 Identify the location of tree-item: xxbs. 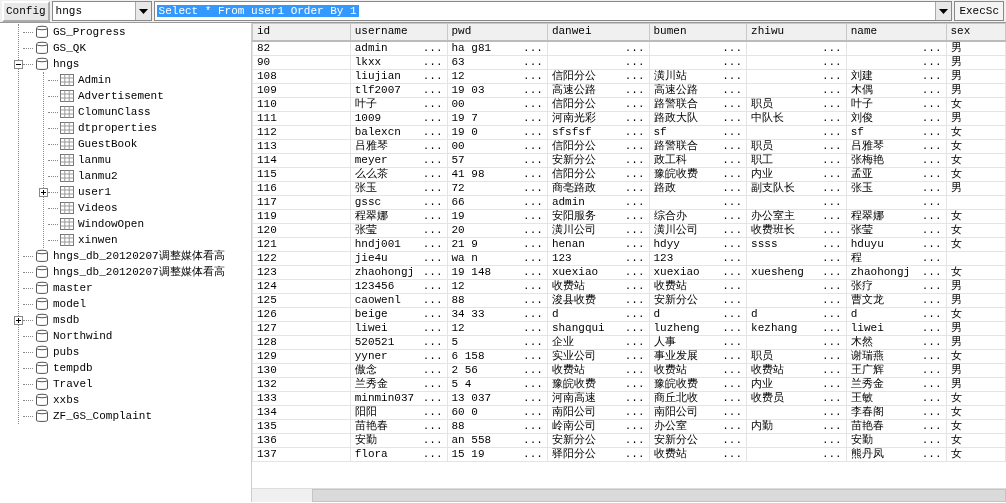
(64, 400).